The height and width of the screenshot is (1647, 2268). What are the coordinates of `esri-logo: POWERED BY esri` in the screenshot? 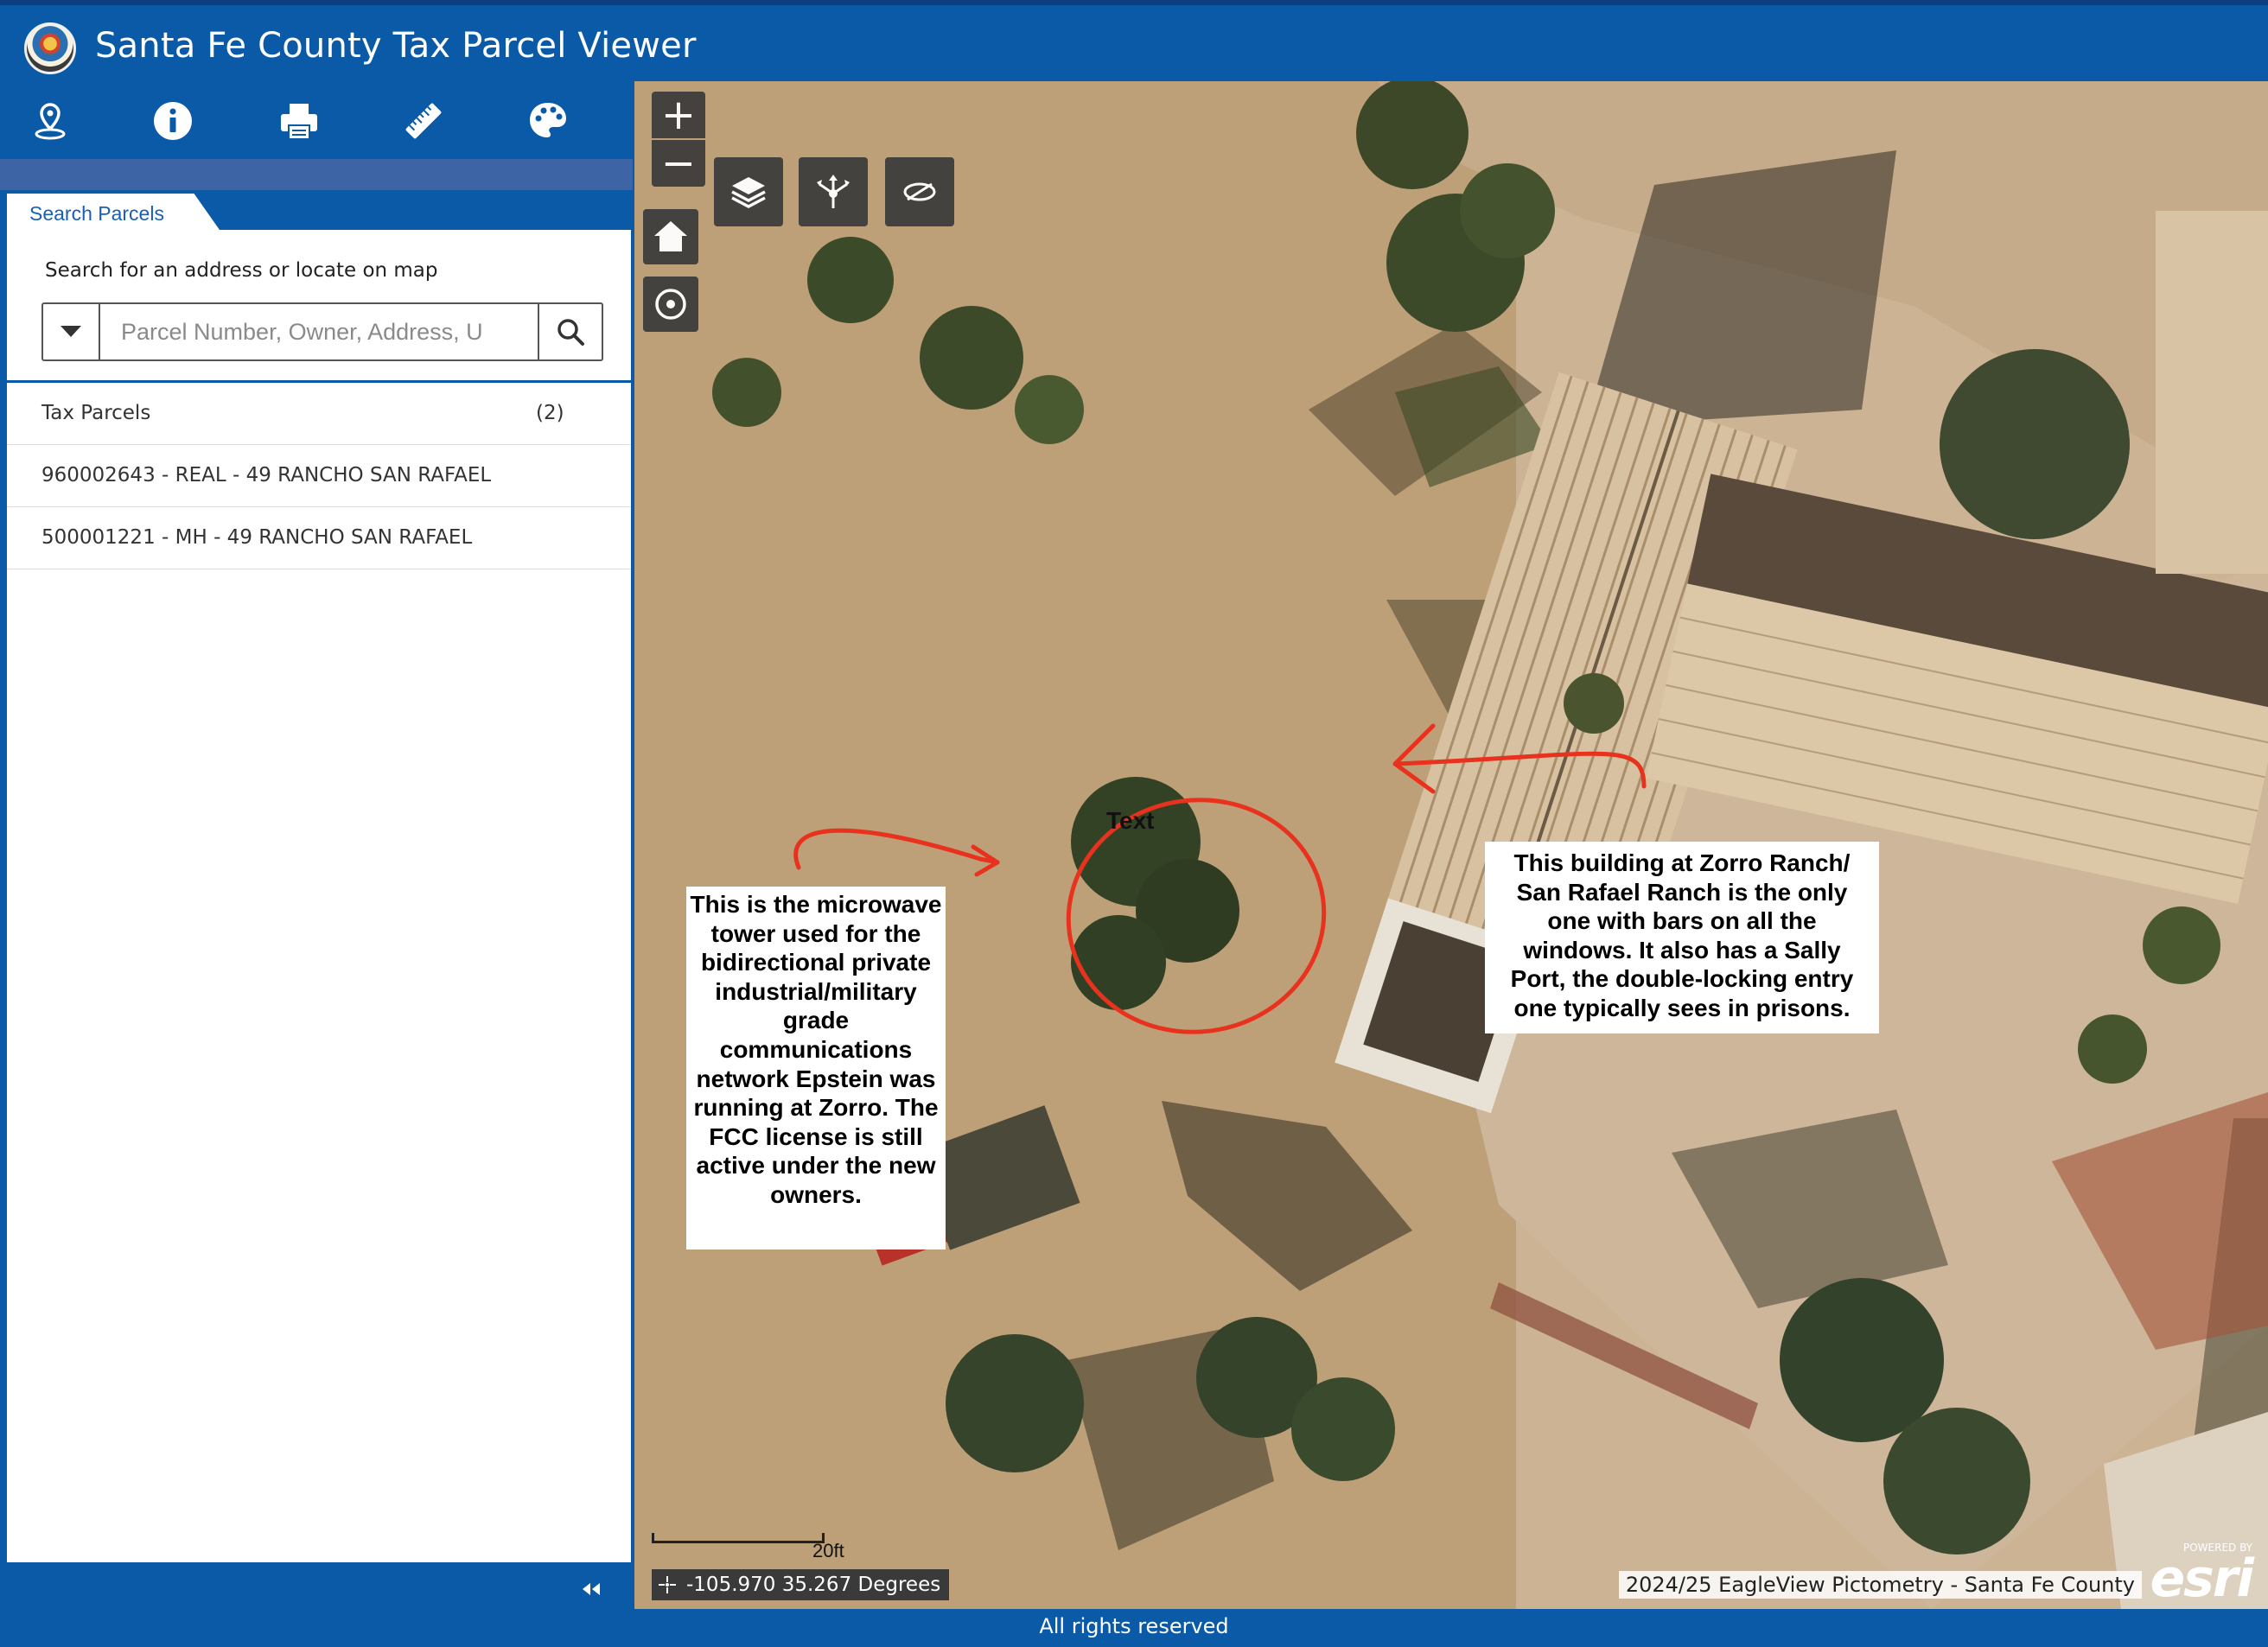 It's located at (2202, 1576).